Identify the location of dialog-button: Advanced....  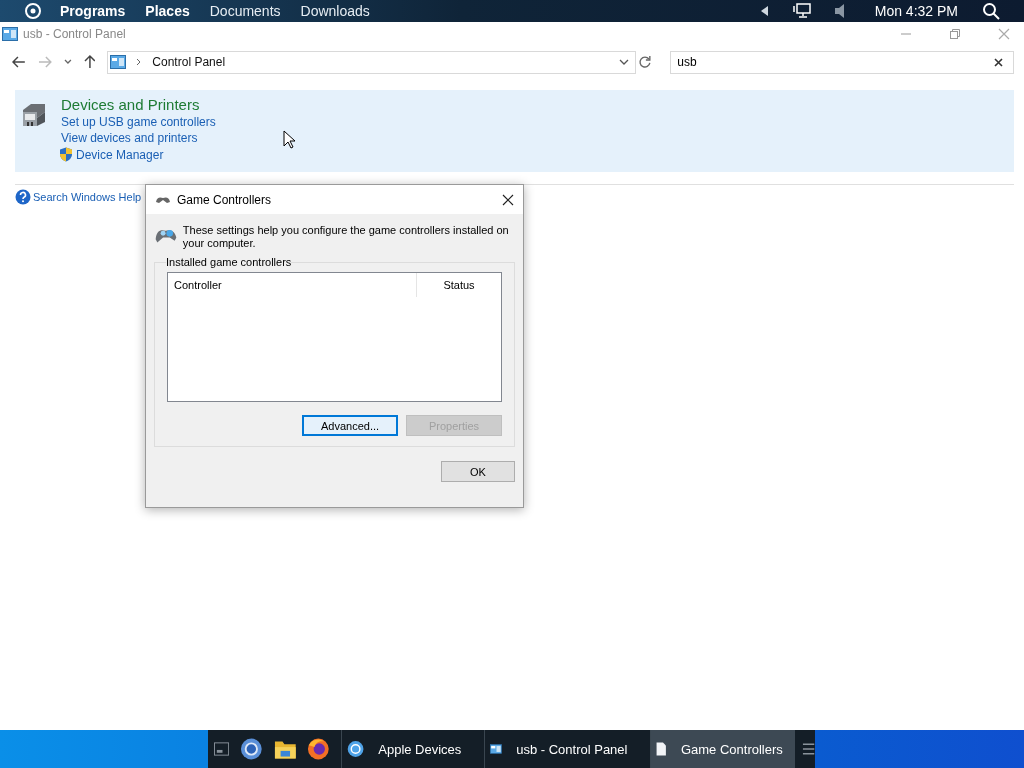
(350, 425).